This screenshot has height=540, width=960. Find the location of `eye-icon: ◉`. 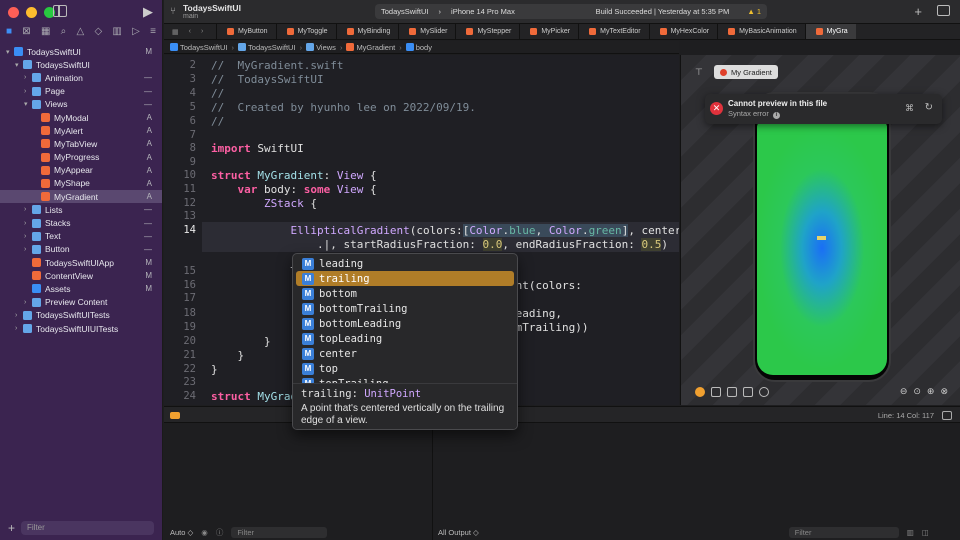

eye-icon: ◉ is located at coordinates (204, 532).